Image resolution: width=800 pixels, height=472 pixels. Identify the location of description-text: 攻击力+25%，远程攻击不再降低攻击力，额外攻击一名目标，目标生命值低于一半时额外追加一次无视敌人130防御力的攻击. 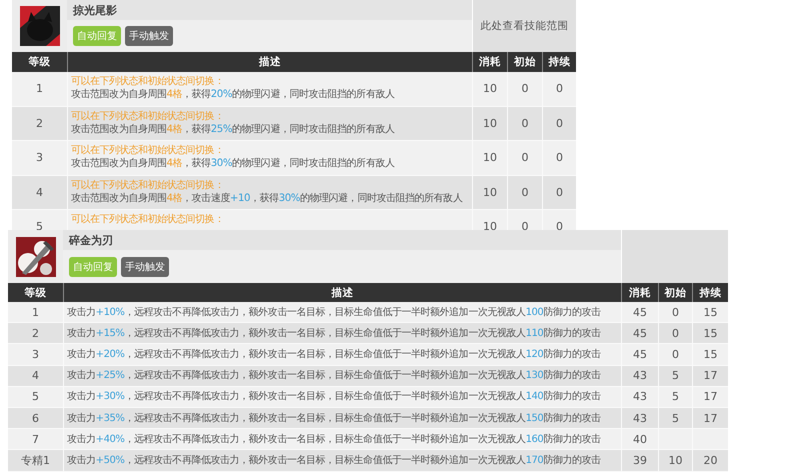
(334, 375).